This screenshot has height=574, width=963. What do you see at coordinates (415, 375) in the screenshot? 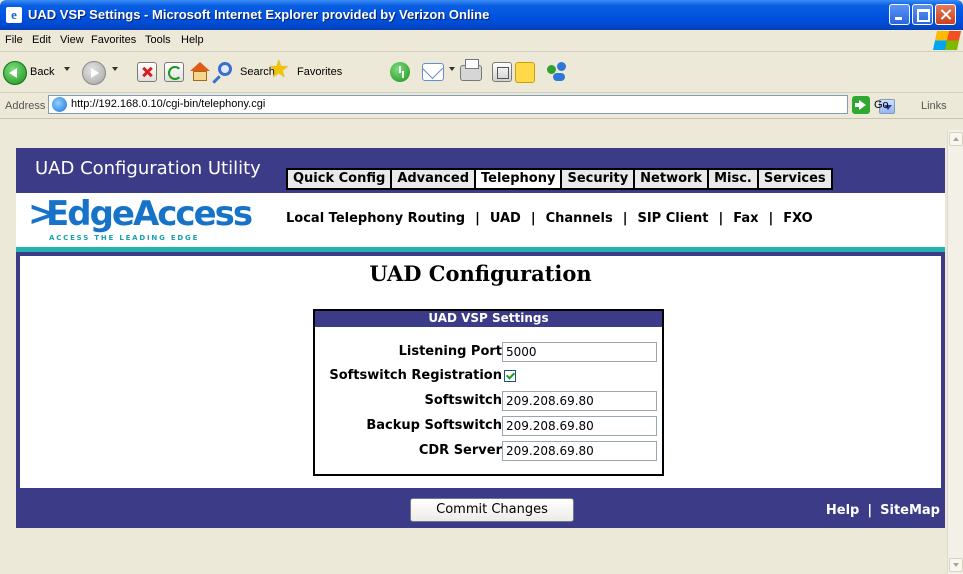
I see `softswitch-registration-label: Softswitch Registration` at bounding box center [415, 375].